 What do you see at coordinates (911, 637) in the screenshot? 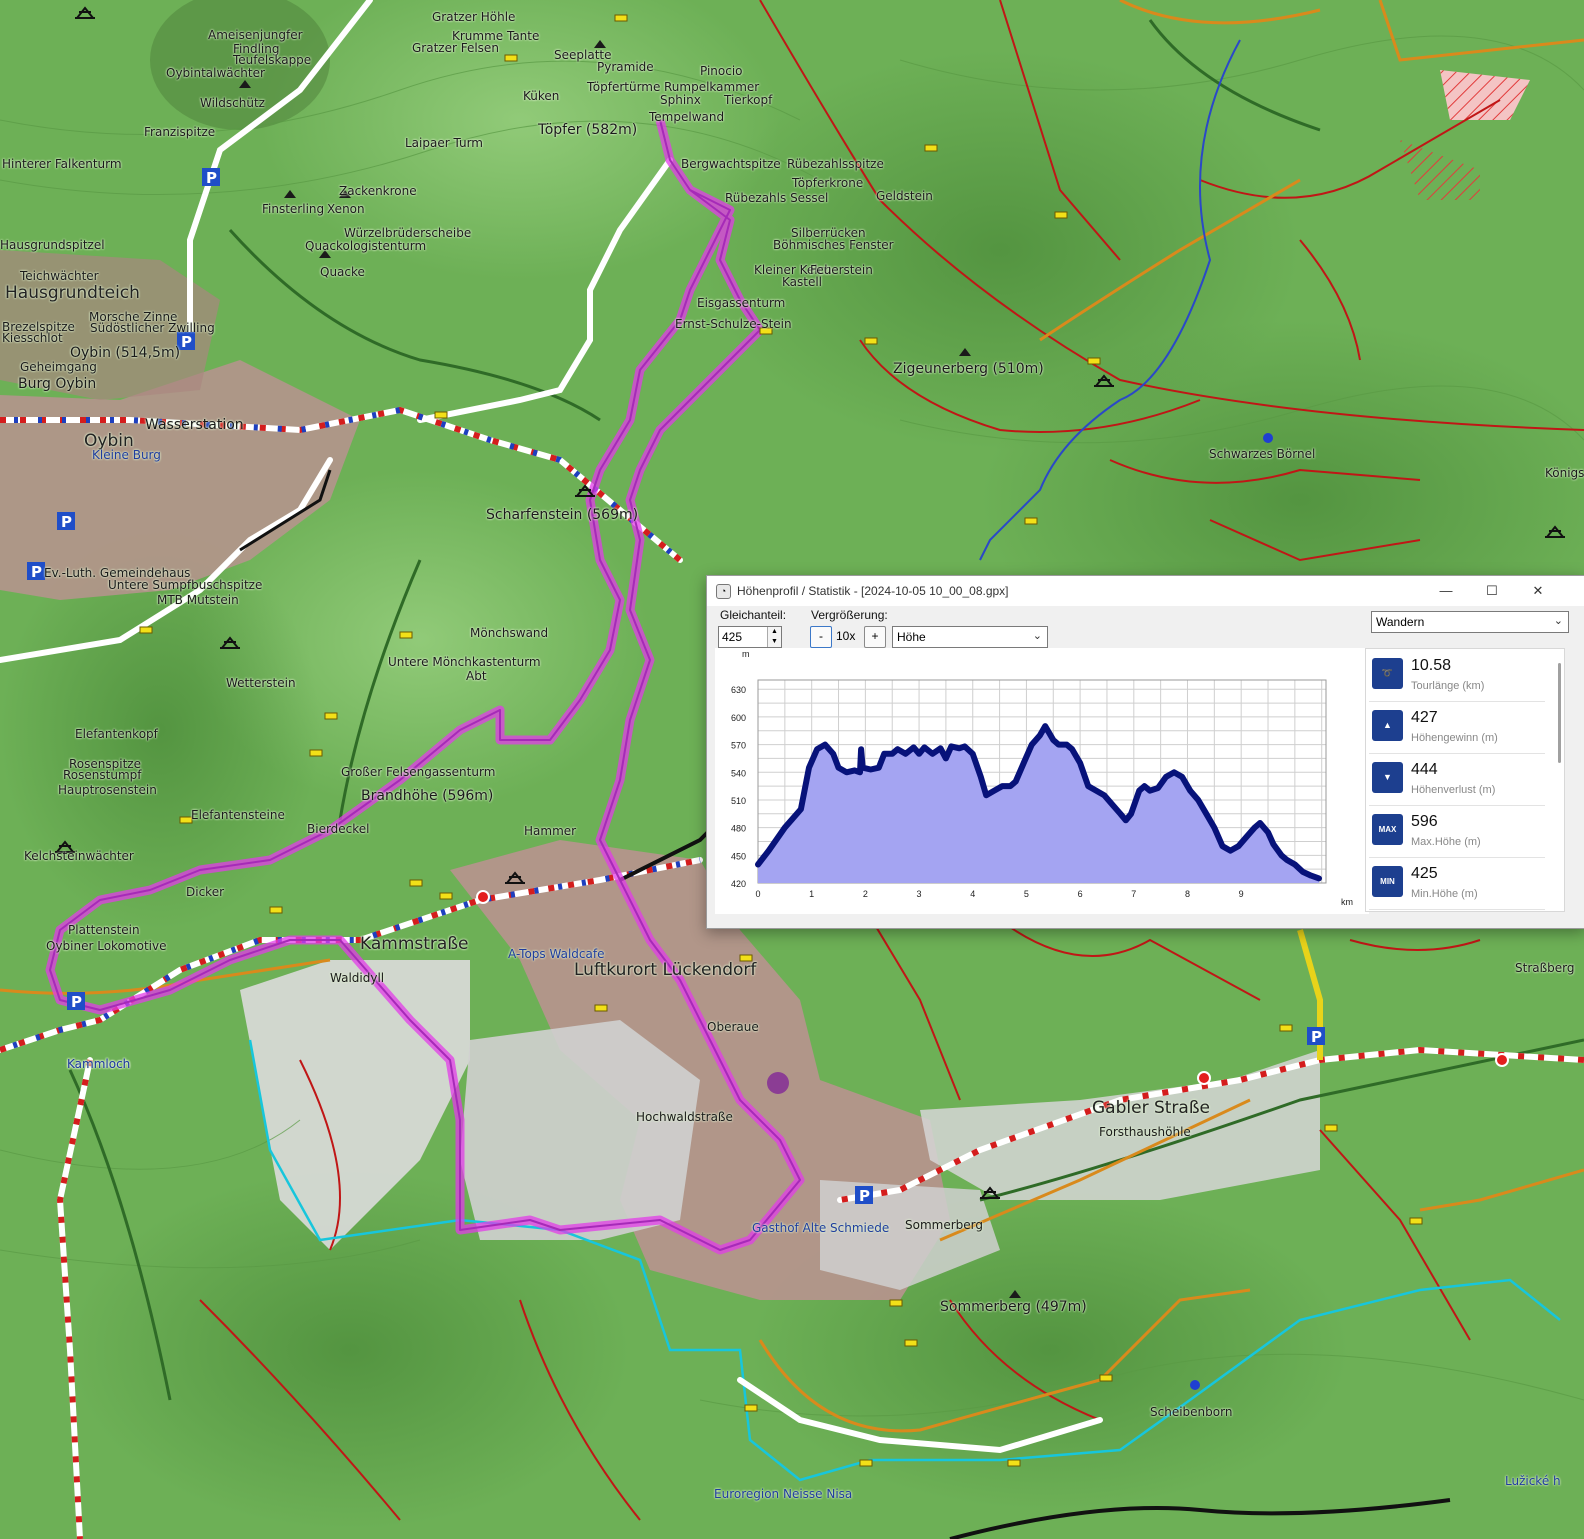
I see `mode-select-value: Höhe` at bounding box center [911, 637].